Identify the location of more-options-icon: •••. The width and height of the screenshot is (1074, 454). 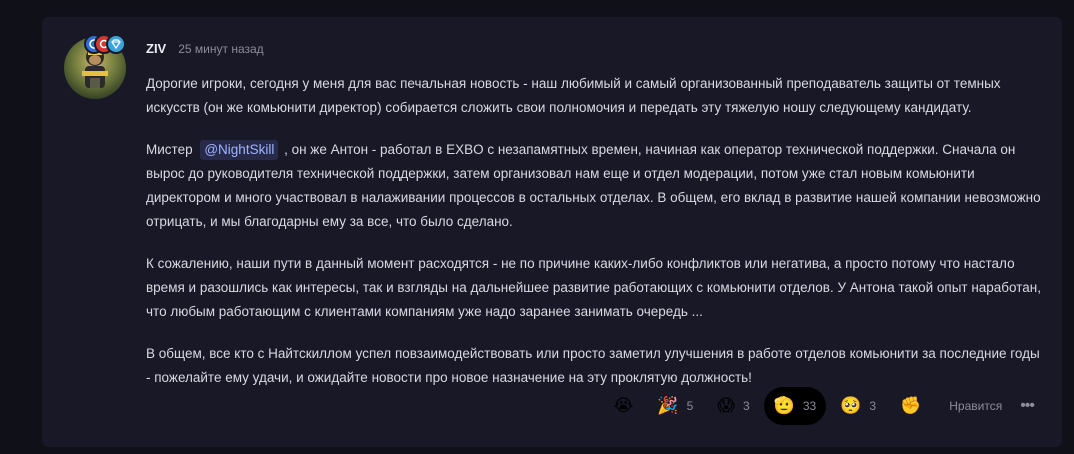
(1027, 406).